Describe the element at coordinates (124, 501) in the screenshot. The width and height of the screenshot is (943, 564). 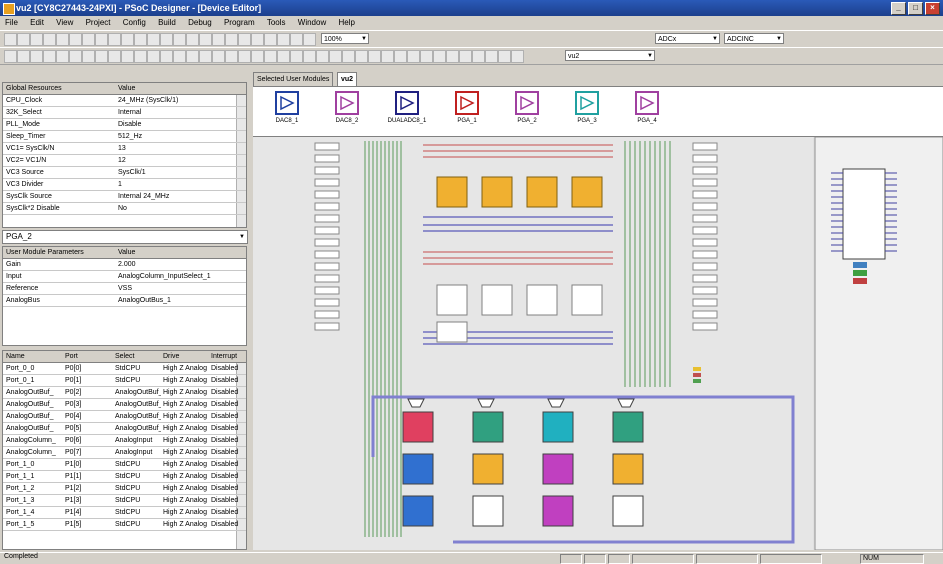
I see `grid-row: Port_1_3 P1[3] StdCPU High Z Analog Disabled` at that location.